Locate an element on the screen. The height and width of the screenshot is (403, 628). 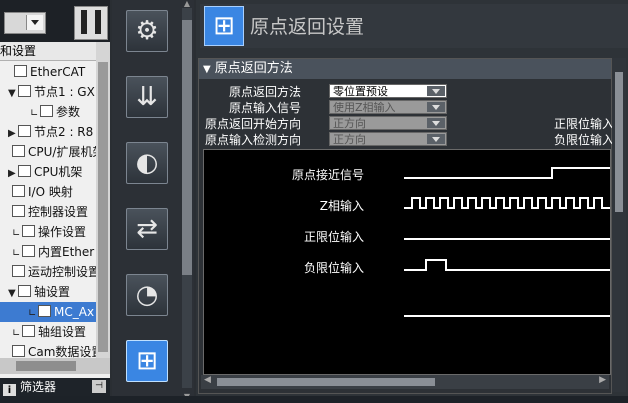
section-title: 原点返回方法 is located at coordinates (253, 68).